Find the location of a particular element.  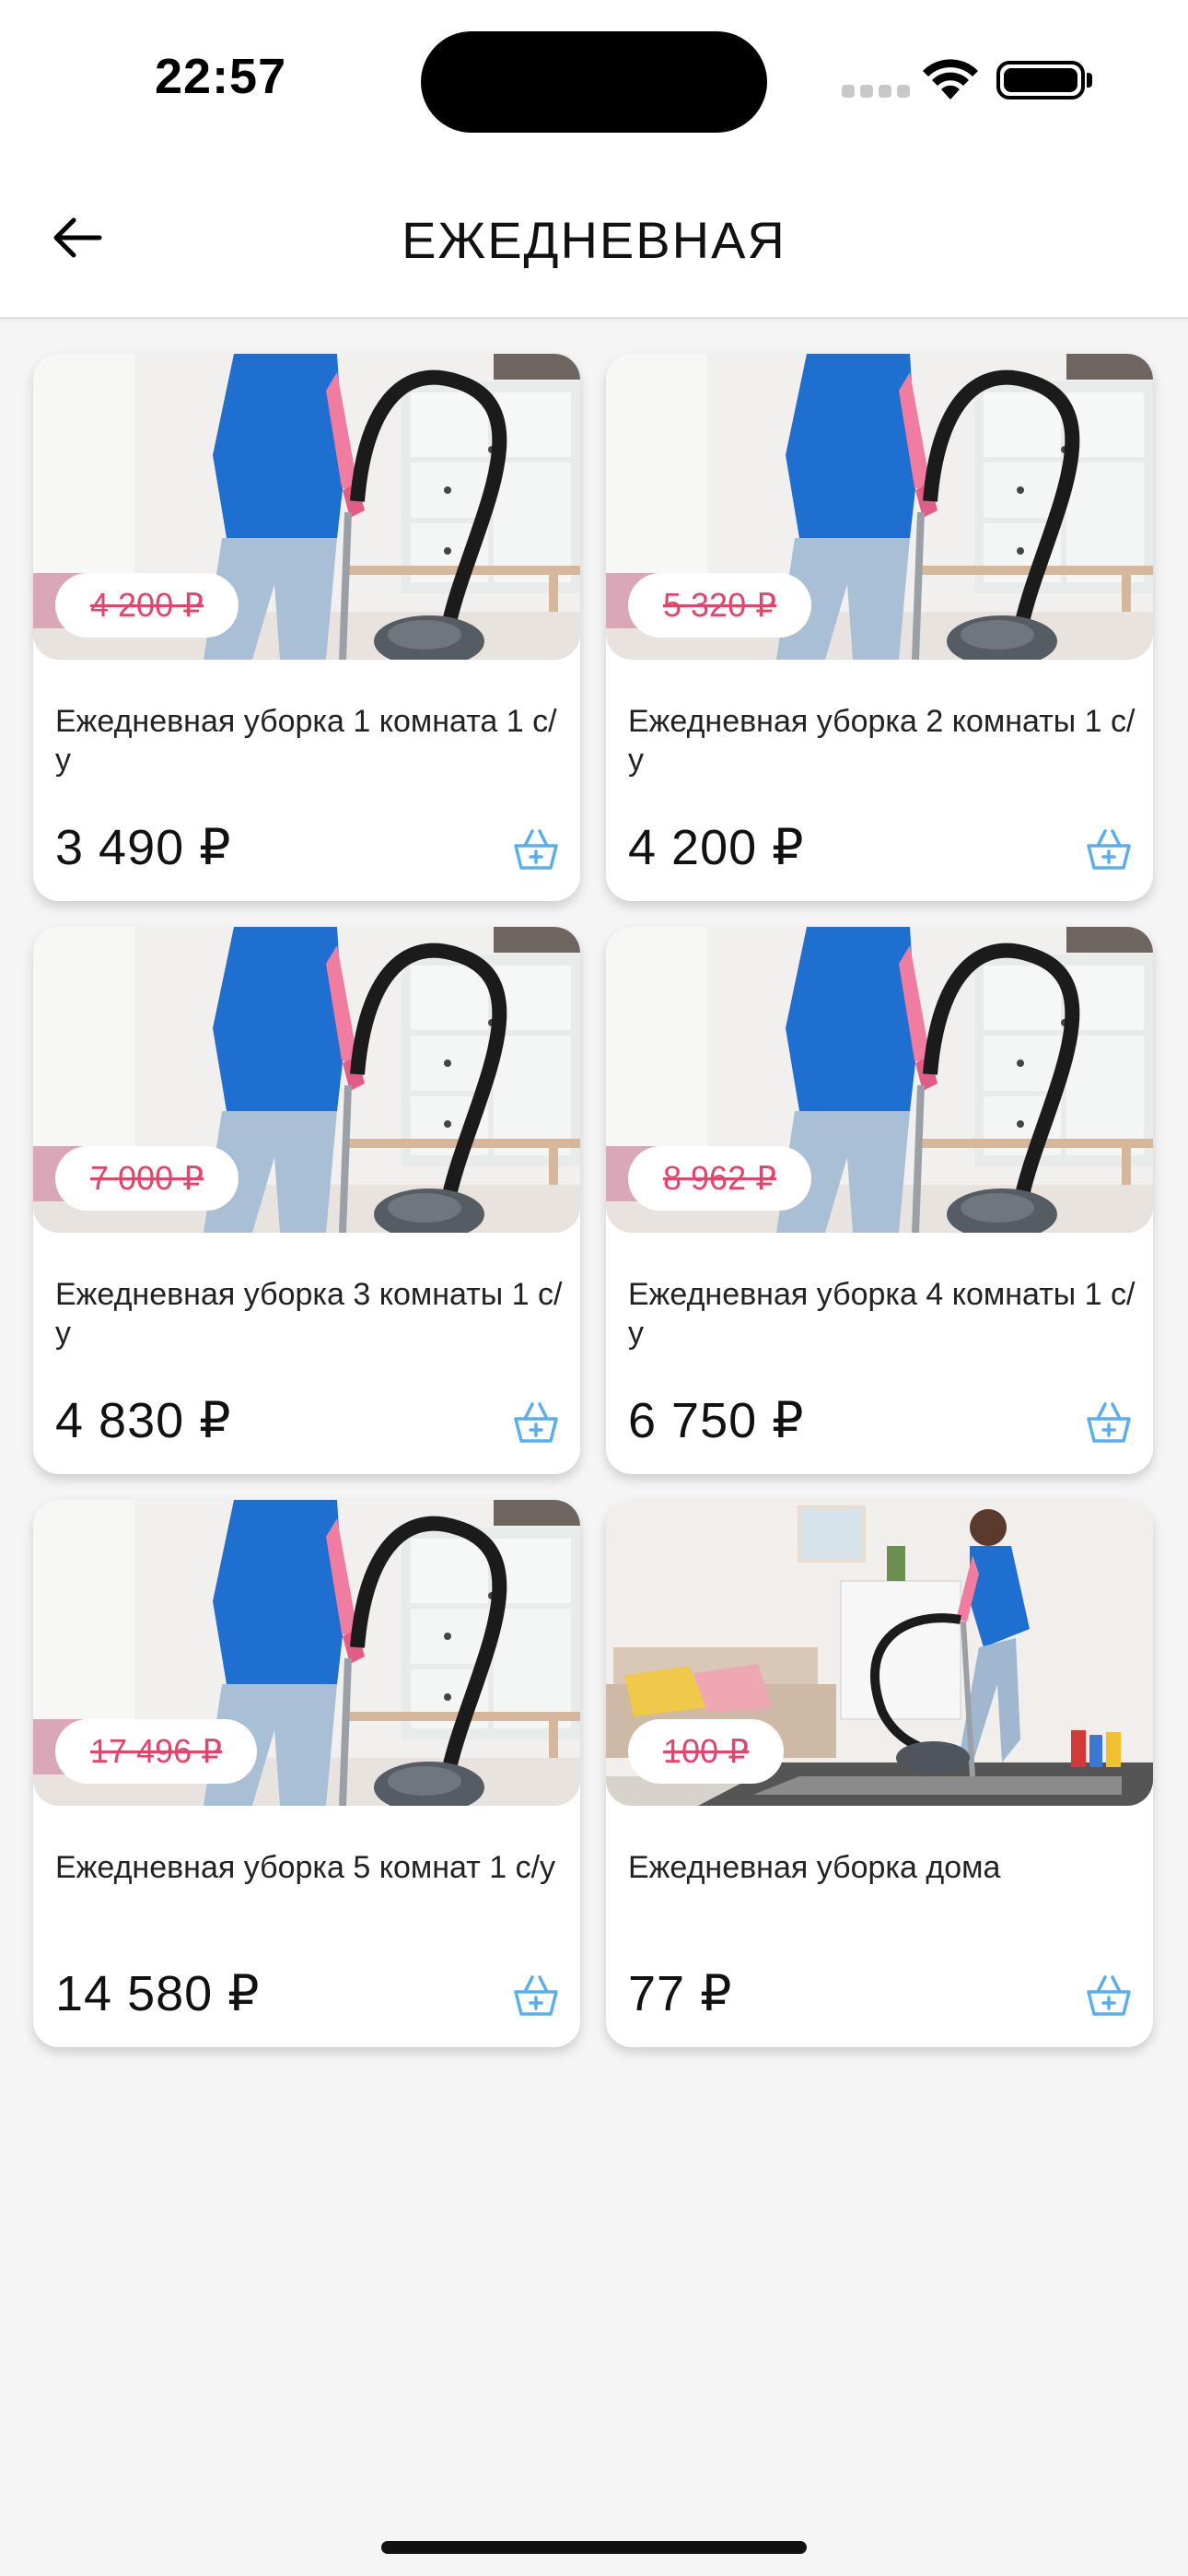

old-price-badge: 4 200 ₽ is located at coordinates (147, 605).